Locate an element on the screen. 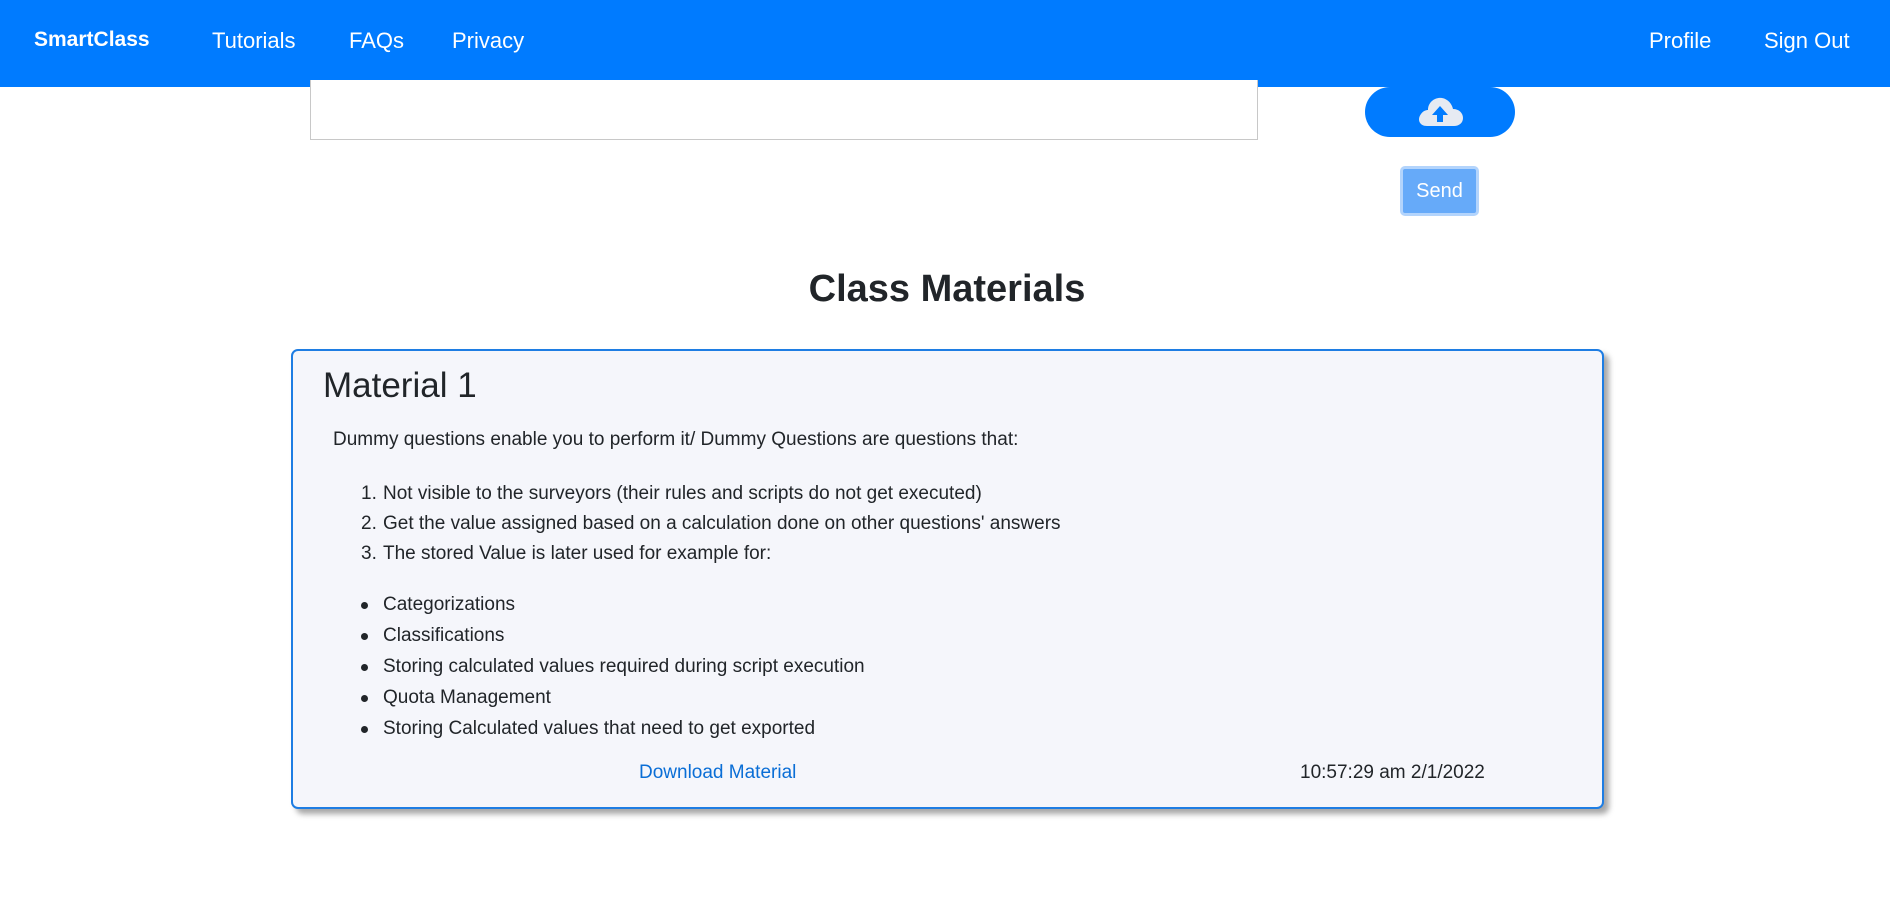 The width and height of the screenshot is (1890, 902). upload-button is located at coordinates (1440, 112).